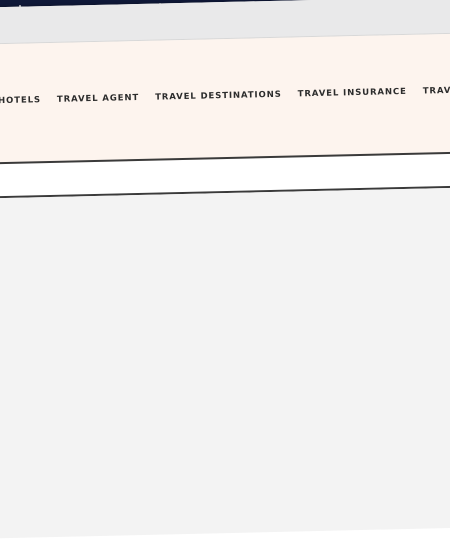 The width and height of the screenshot is (450, 539). What do you see at coordinates (436, 91) in the screenshot?
I see `nav-item-travel-news: TRAVEL NEWS` at bounding box center [436, 91].